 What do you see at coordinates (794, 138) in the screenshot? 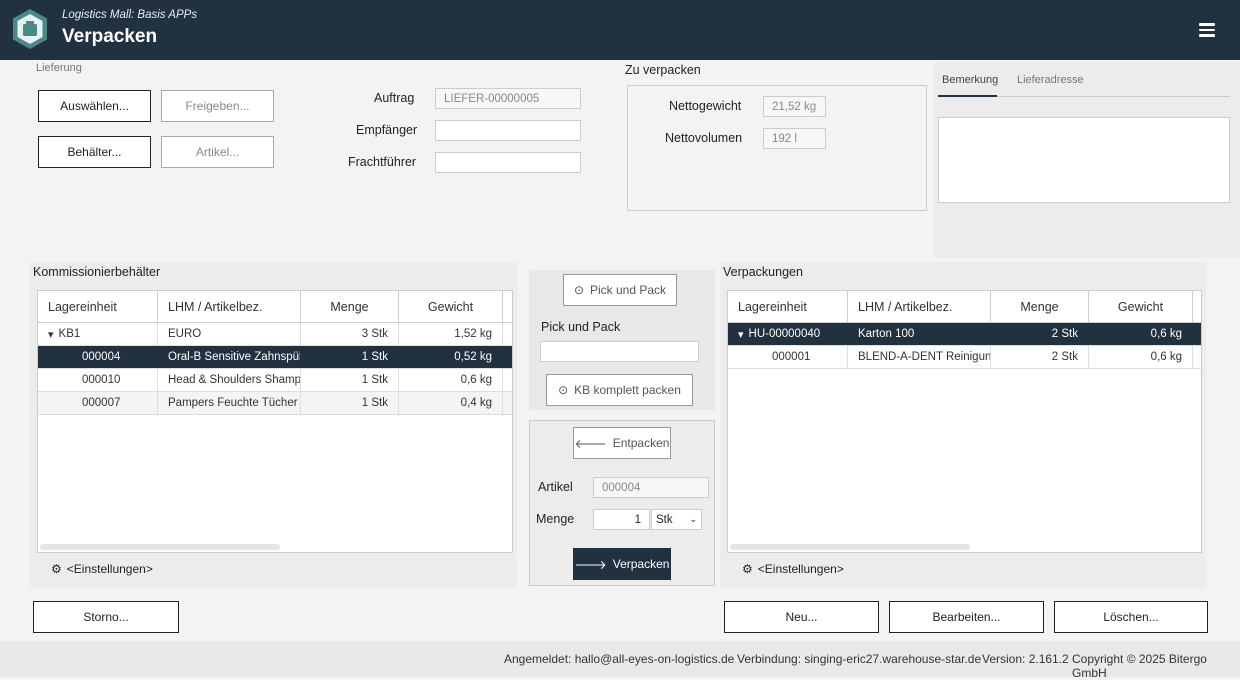
I see `nettovolumen-field: 192 l` at bounding box center [794, 138].